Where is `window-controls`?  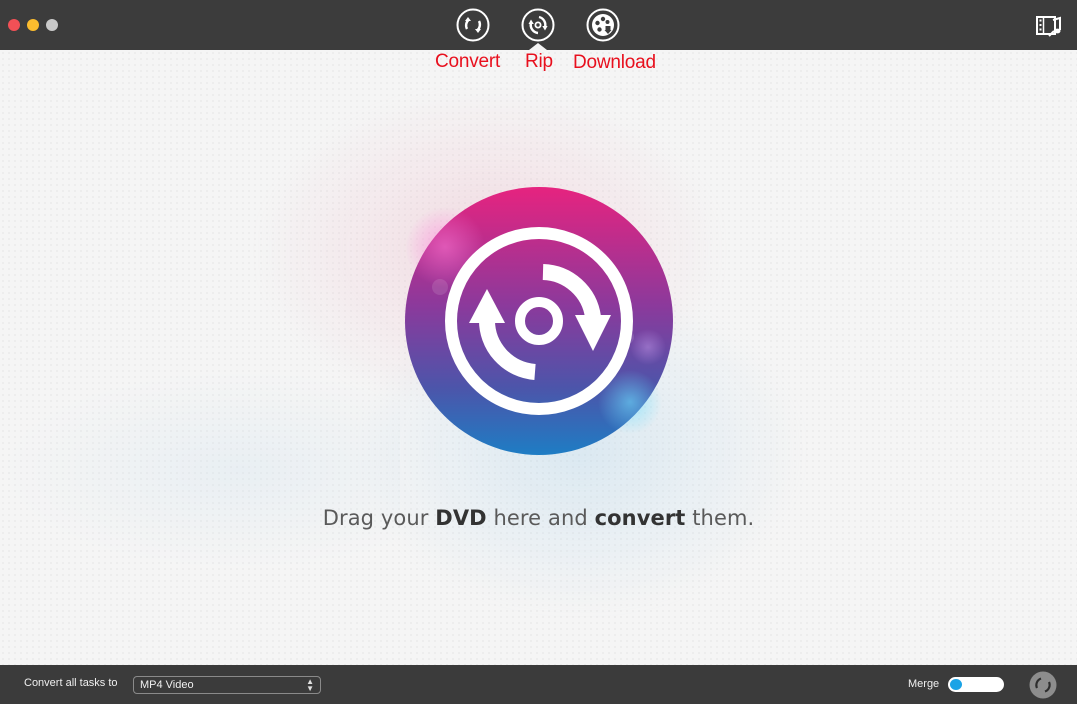 window-controls is located at coordinates (33, 25).